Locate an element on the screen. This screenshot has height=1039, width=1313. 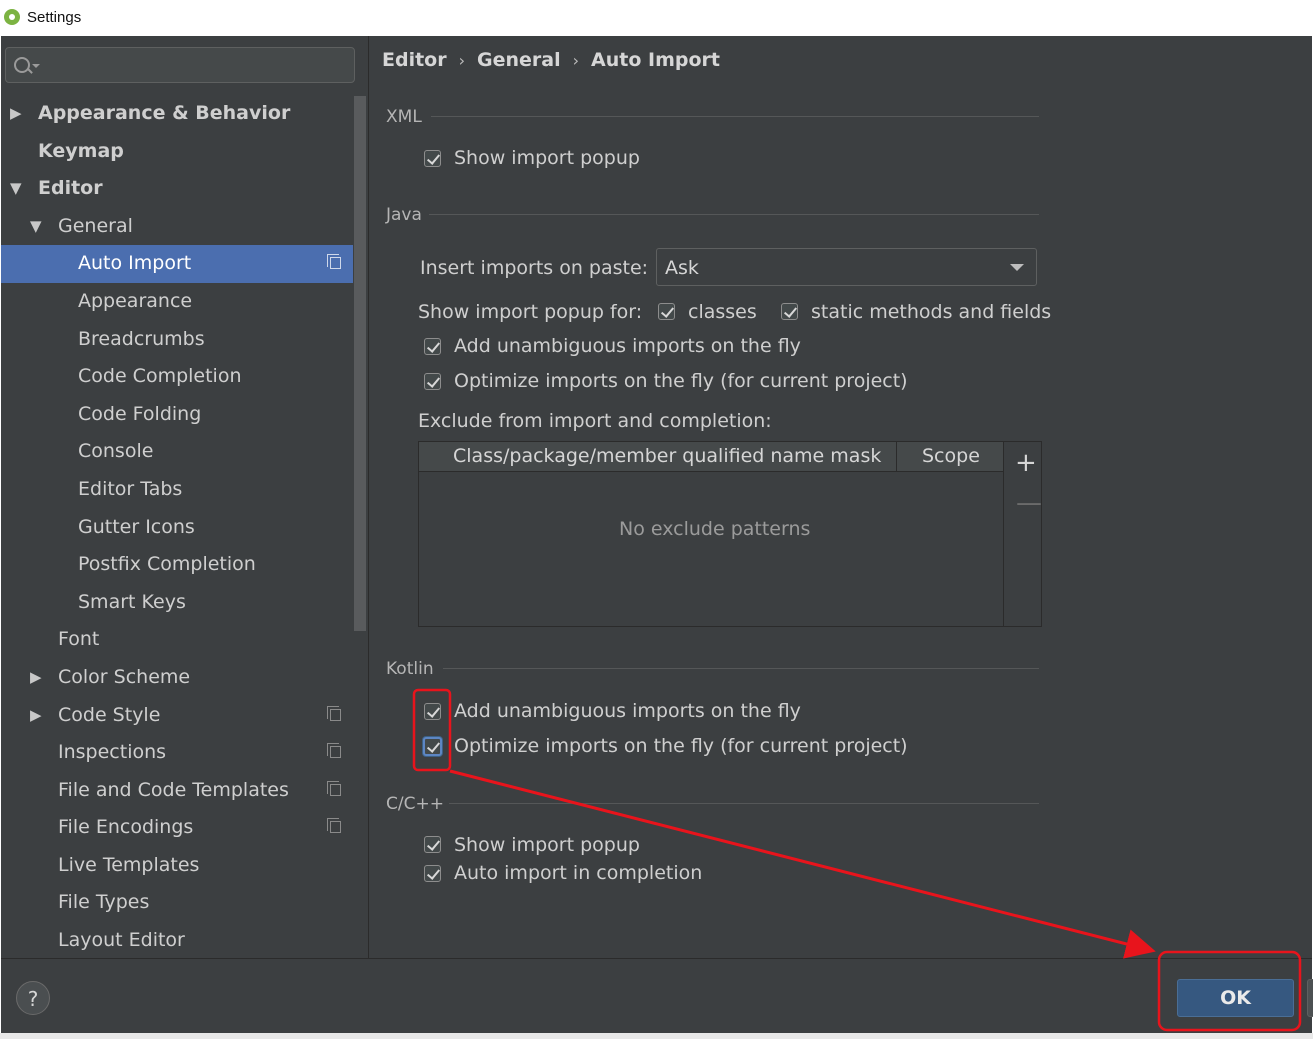
chevron-right-icon: › is located at coordinates (576, 60).